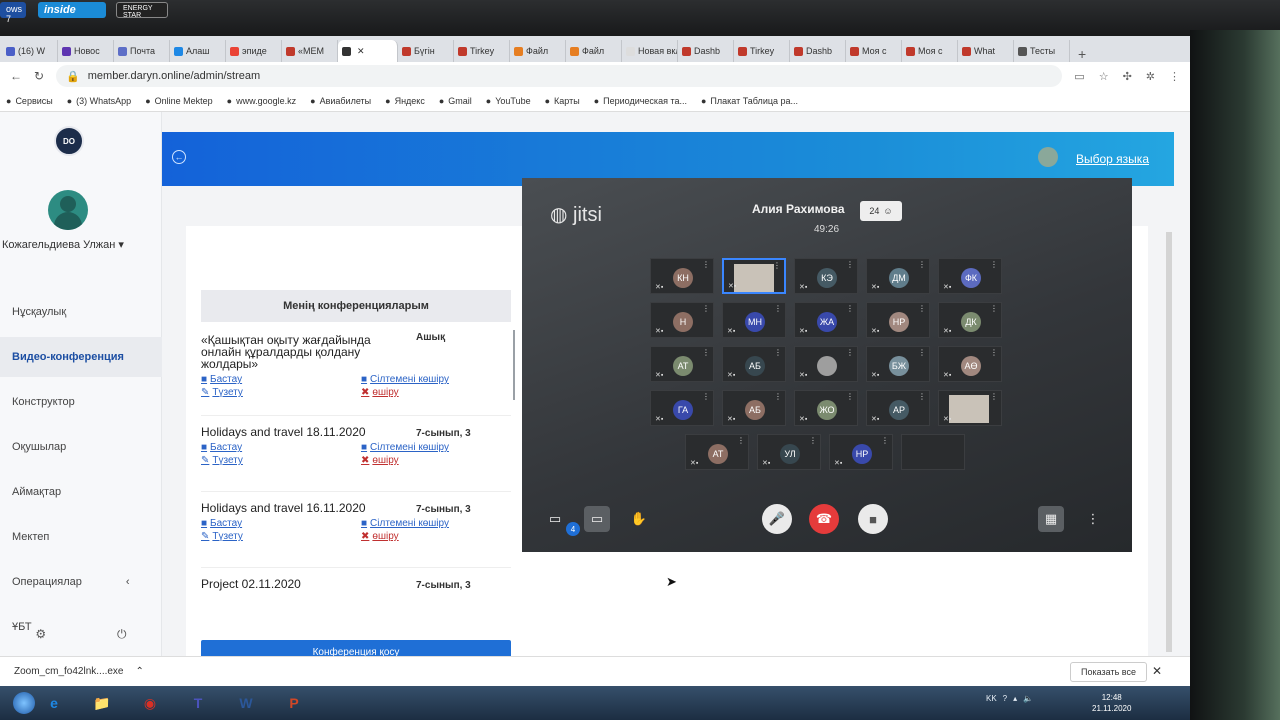 The height and width of the screenshot is (720, 1280). Describe the element at coordinates (898, 276) in the screenshot. I see `participant-tile: ДМ ✕▪ ⋮` at that location.